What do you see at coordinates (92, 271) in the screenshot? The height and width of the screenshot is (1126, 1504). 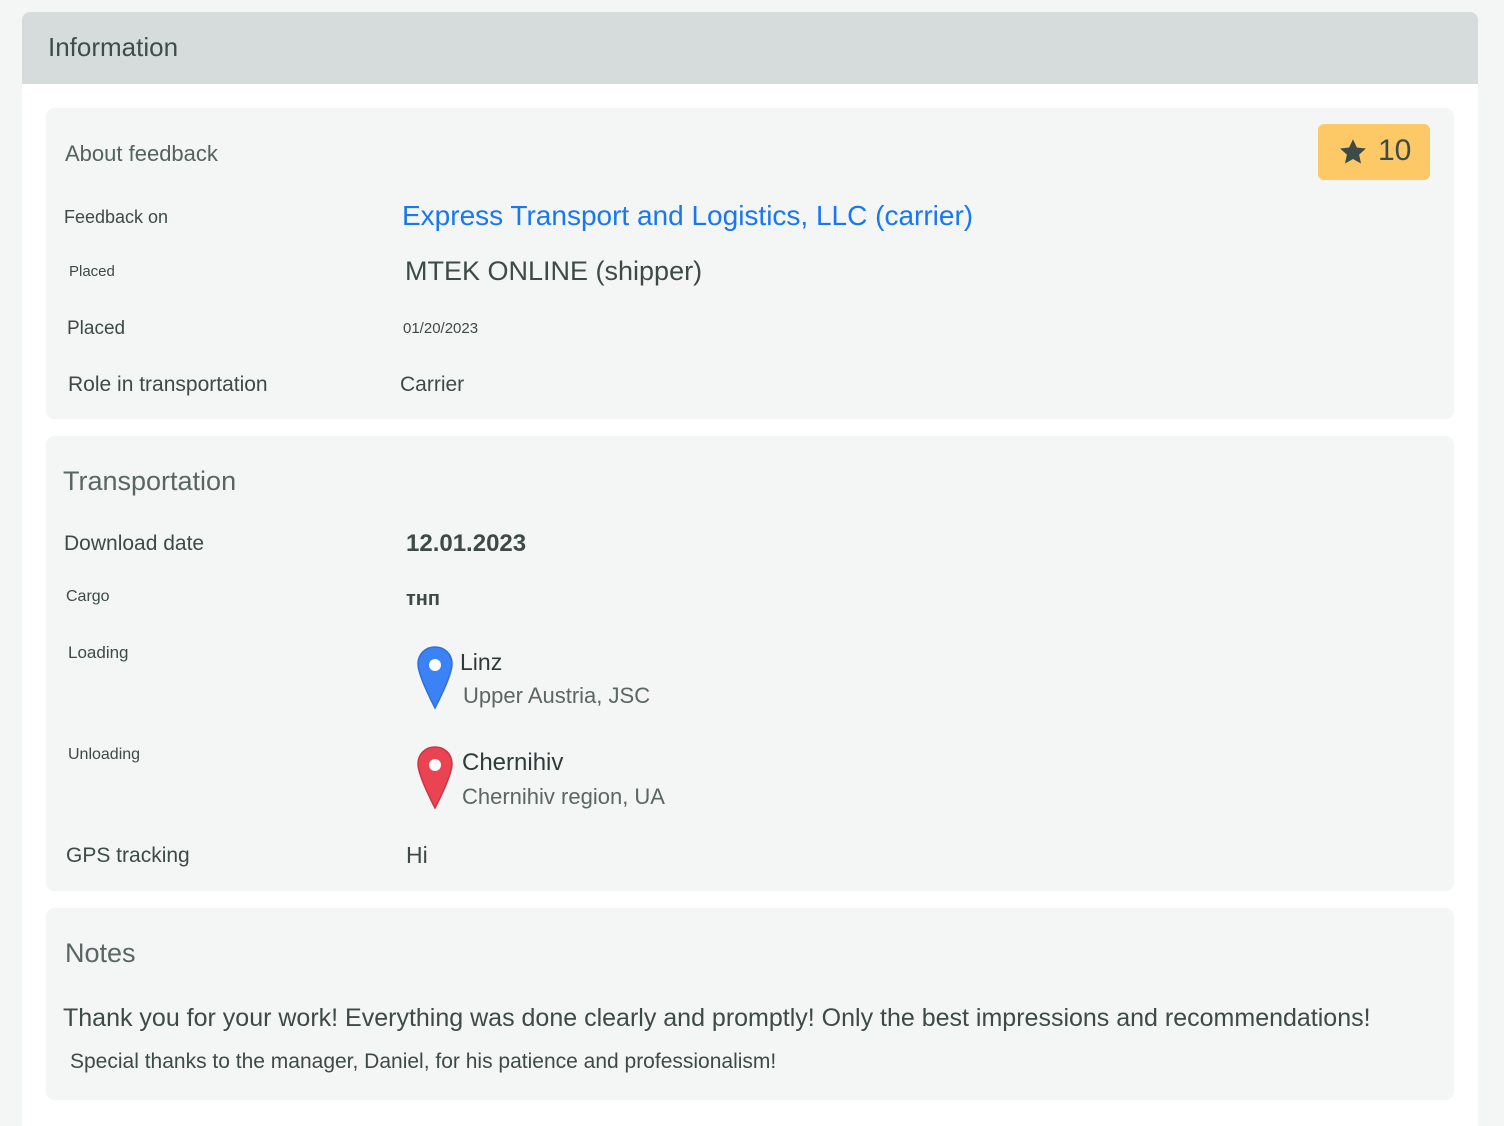 I see `placed-by-label: Placed` at bounding box center [92, 271].